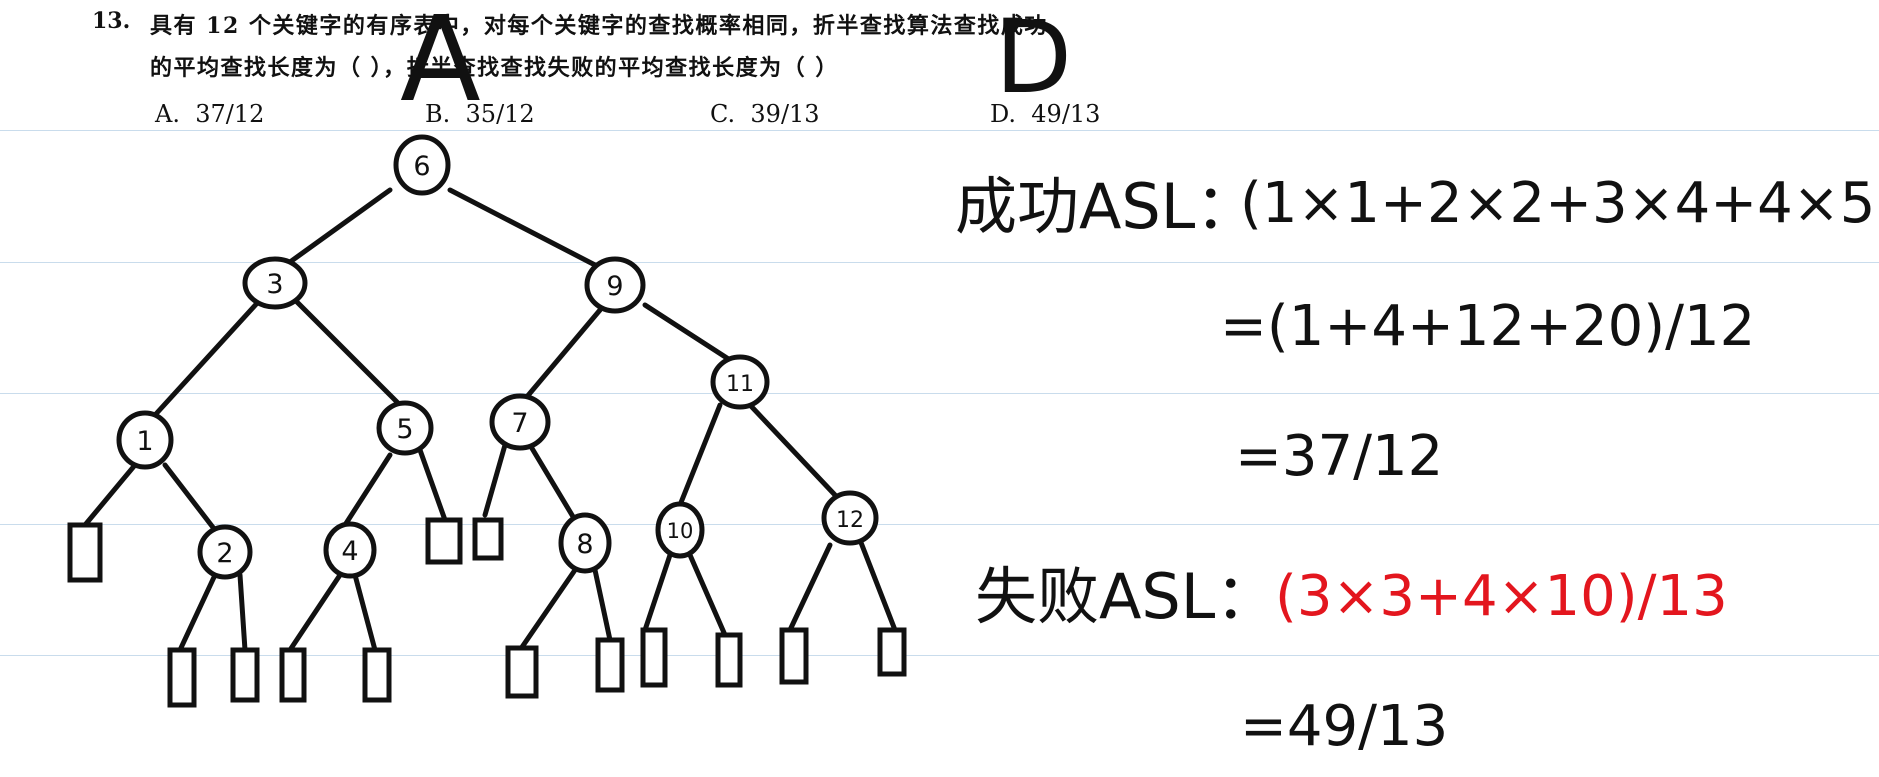 The width and height of the screenshot is (1879, 777). What do you see at coordinates (740, 384) in the screenshot?
I see `tree-node-key: 11` at bounding box center [740, 384].